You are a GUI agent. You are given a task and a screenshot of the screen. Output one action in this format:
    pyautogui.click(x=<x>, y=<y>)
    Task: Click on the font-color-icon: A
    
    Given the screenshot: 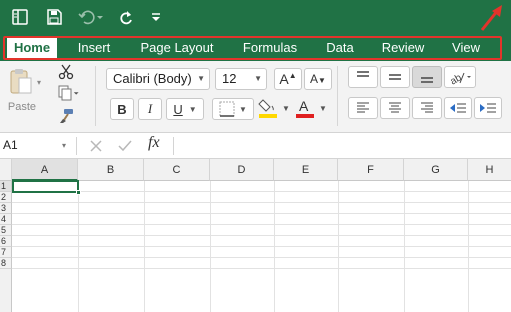 What is the action you would take?
    pyautogui.click(x=305, y=108)
    